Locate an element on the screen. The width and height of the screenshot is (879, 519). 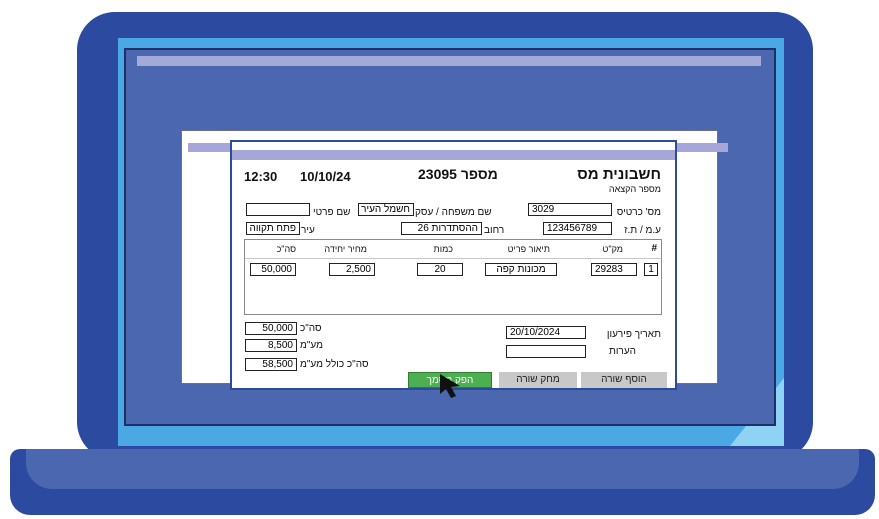
due-date-label: תאריך פירעון is located at coordinates (633, 334).